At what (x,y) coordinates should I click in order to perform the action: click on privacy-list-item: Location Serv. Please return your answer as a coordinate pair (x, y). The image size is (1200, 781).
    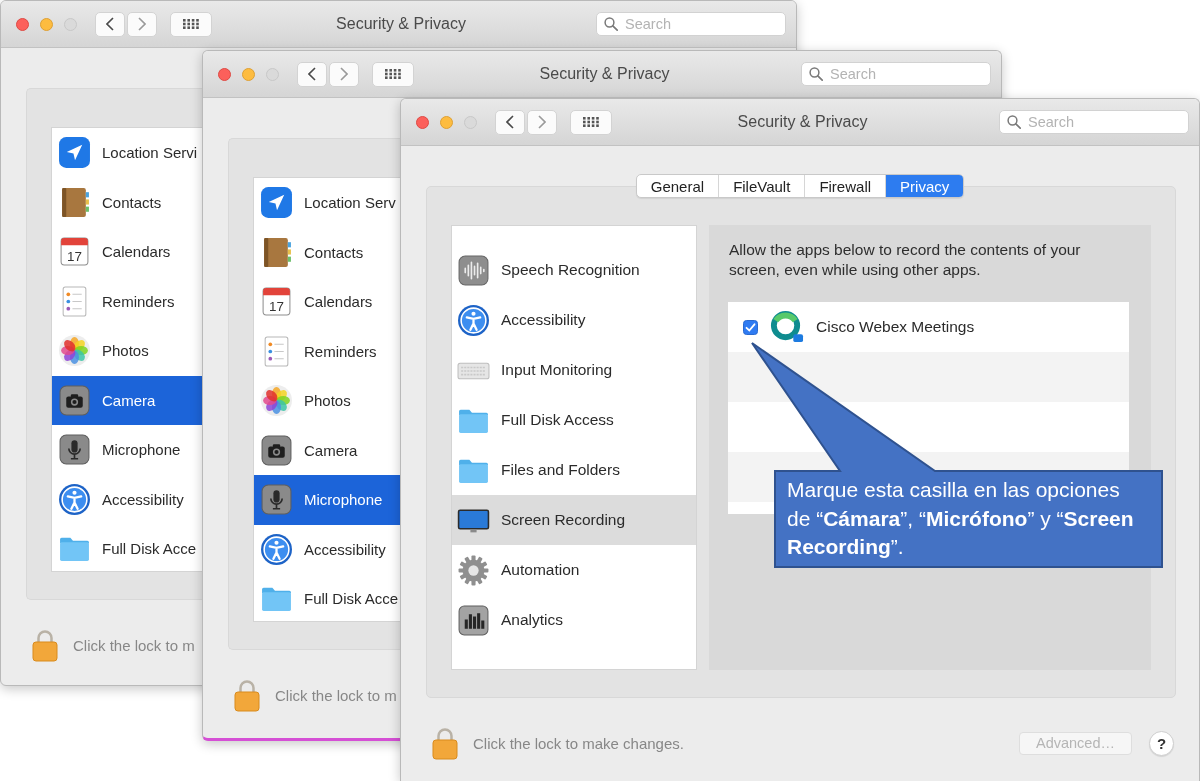
    Looking at the image, I should click on (328, 203).